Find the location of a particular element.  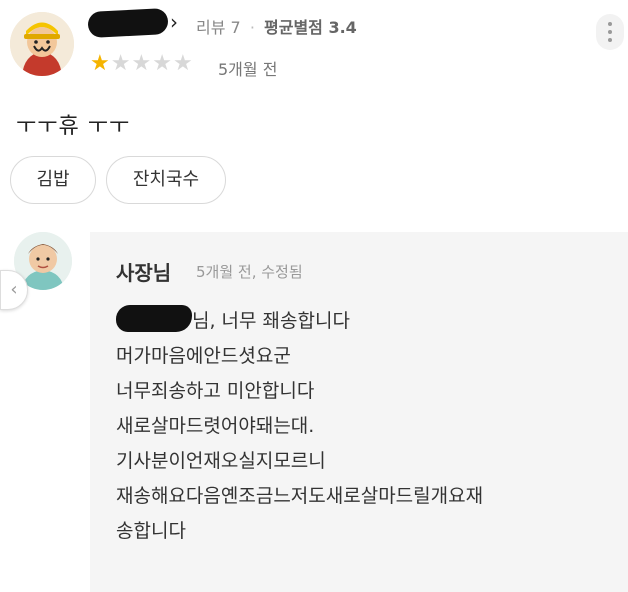

review-count: 리뷰 7 is located at coordinates (218, 27).